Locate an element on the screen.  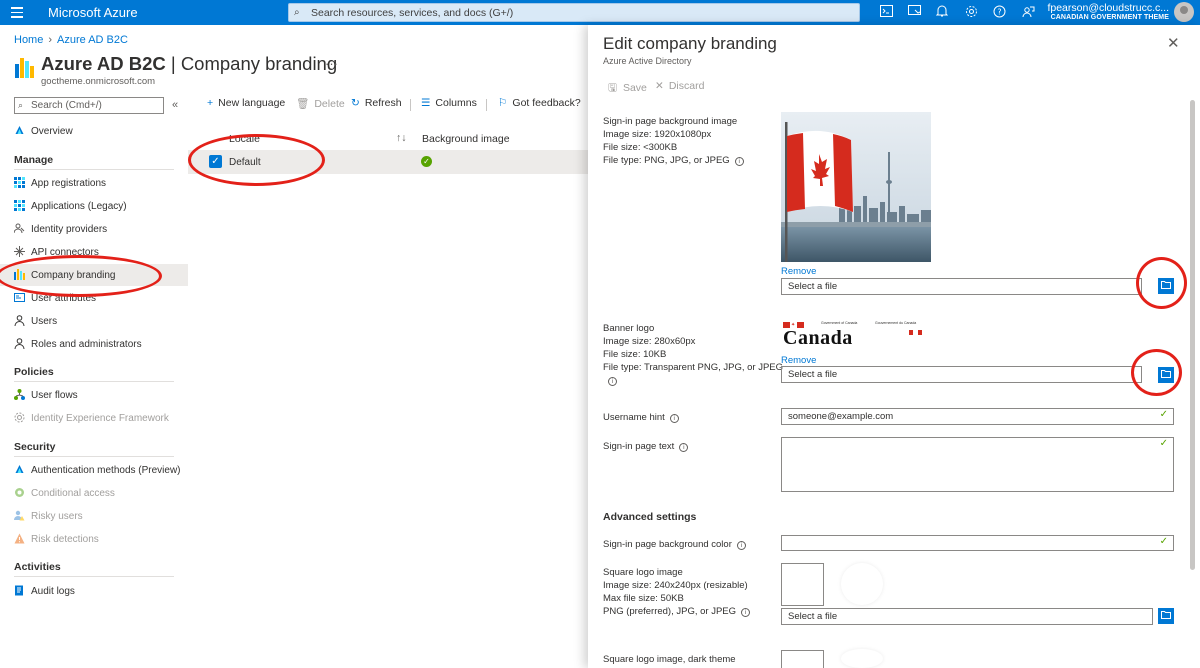
banner-logo-file-input: Select a file is located at coordinates (961, 374).